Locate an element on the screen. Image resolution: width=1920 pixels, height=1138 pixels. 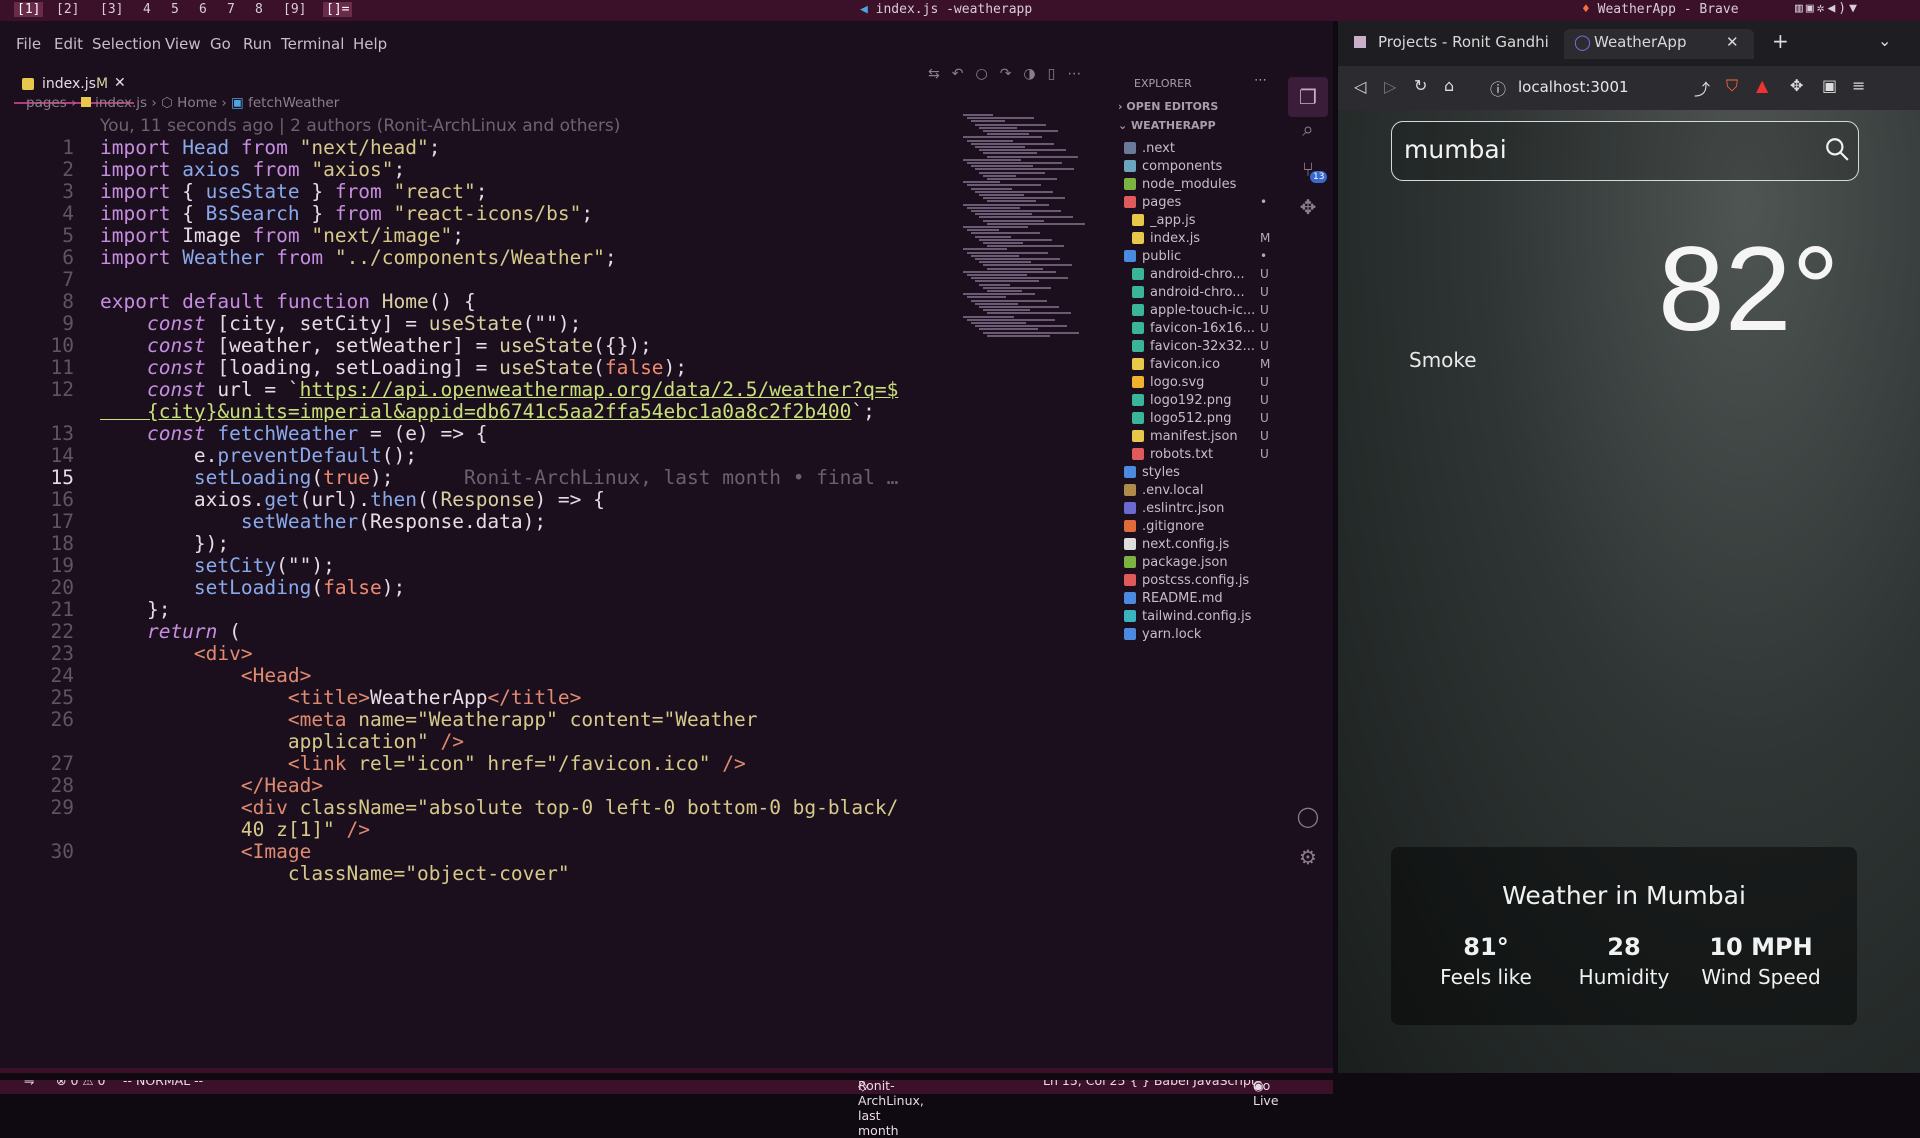
go-back-icon: ↶ is located at coordinates (964, 74).